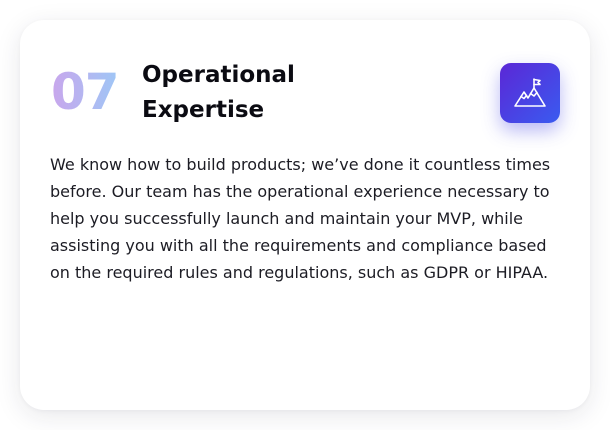  I want to click on step-number: 07, so click(85, 92).